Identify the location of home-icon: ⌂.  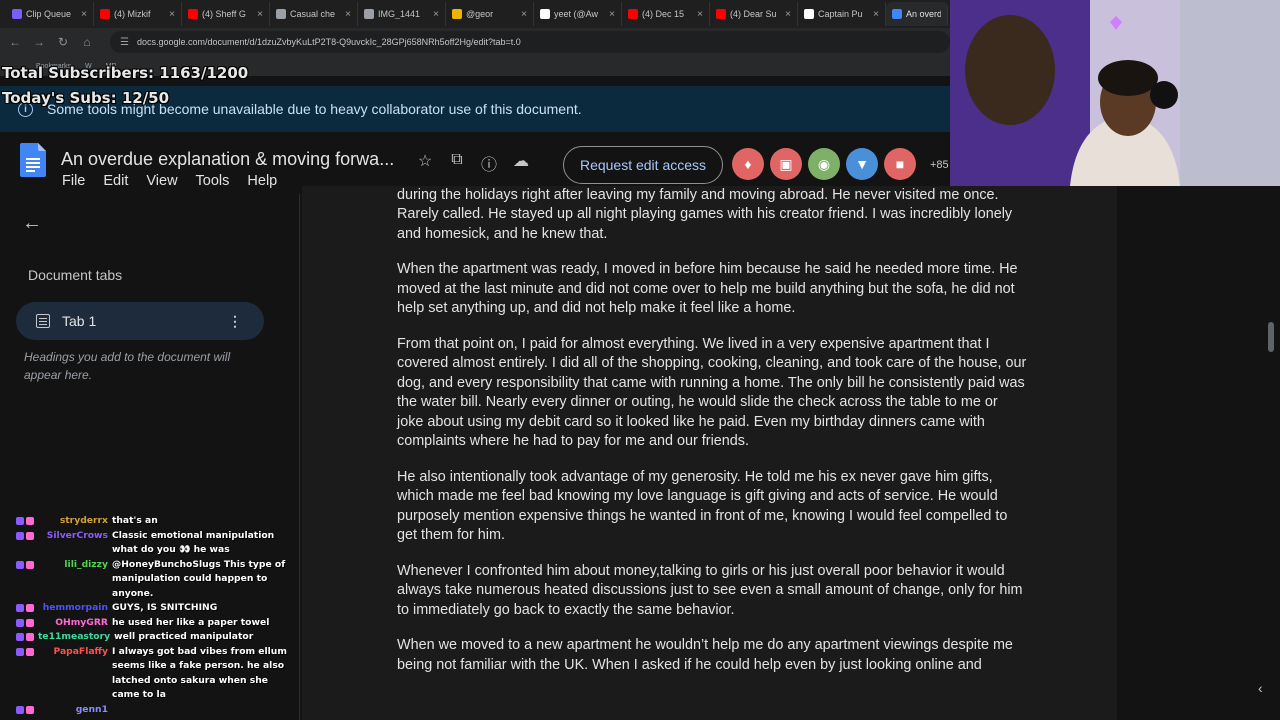
(87, 42).